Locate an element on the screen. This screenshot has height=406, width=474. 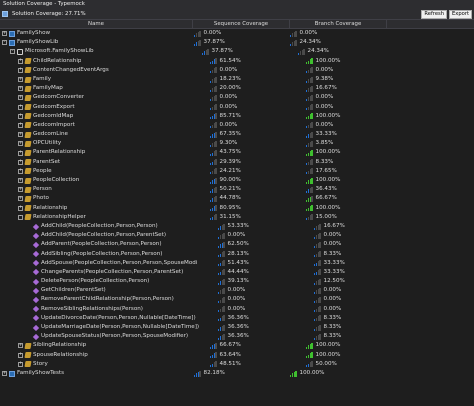
tree-row: + GedcomIdMap 85.71% 100.00% is located at coordinates (237, 116).